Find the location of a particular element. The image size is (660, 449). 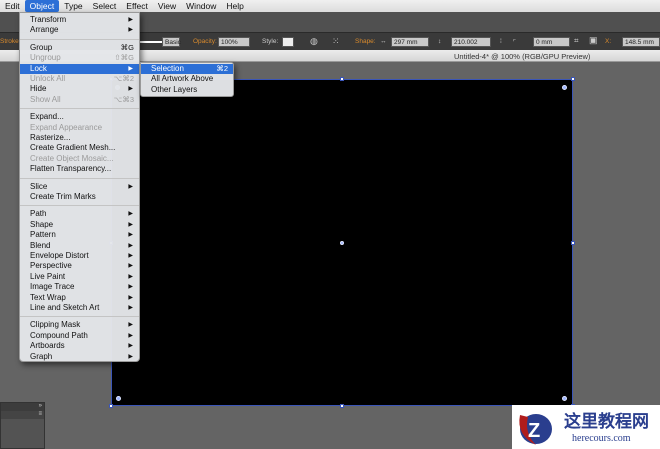

menu-item-show-all: Show All ⌥⌘3 is located at coordinates (79, 100).